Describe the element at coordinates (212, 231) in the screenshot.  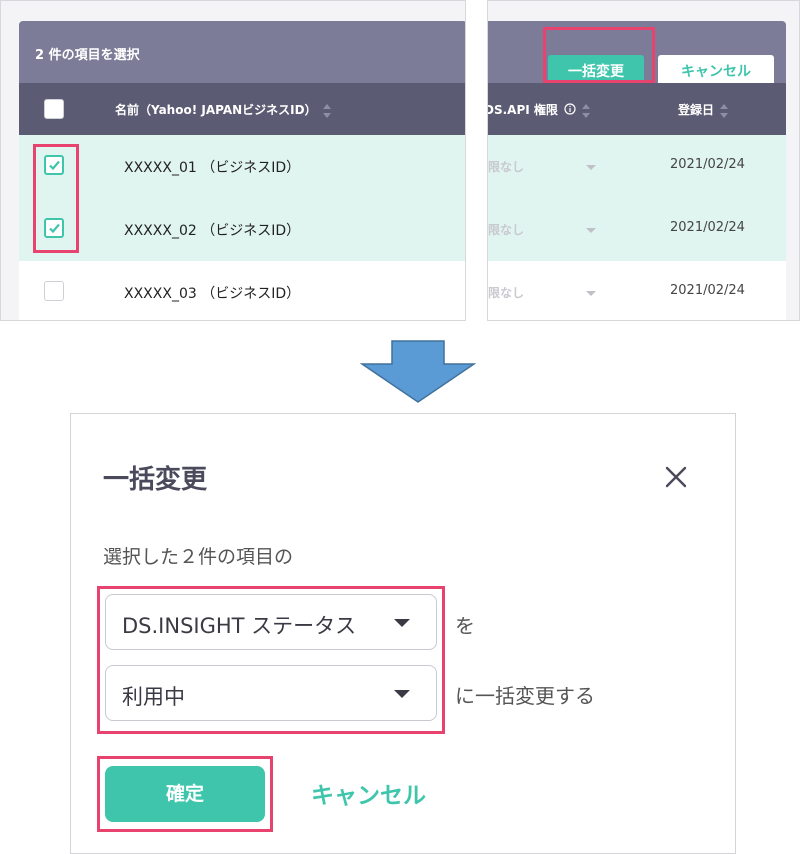
I see `row-name: XXXXX_02 （ビジネスID）` at that location.